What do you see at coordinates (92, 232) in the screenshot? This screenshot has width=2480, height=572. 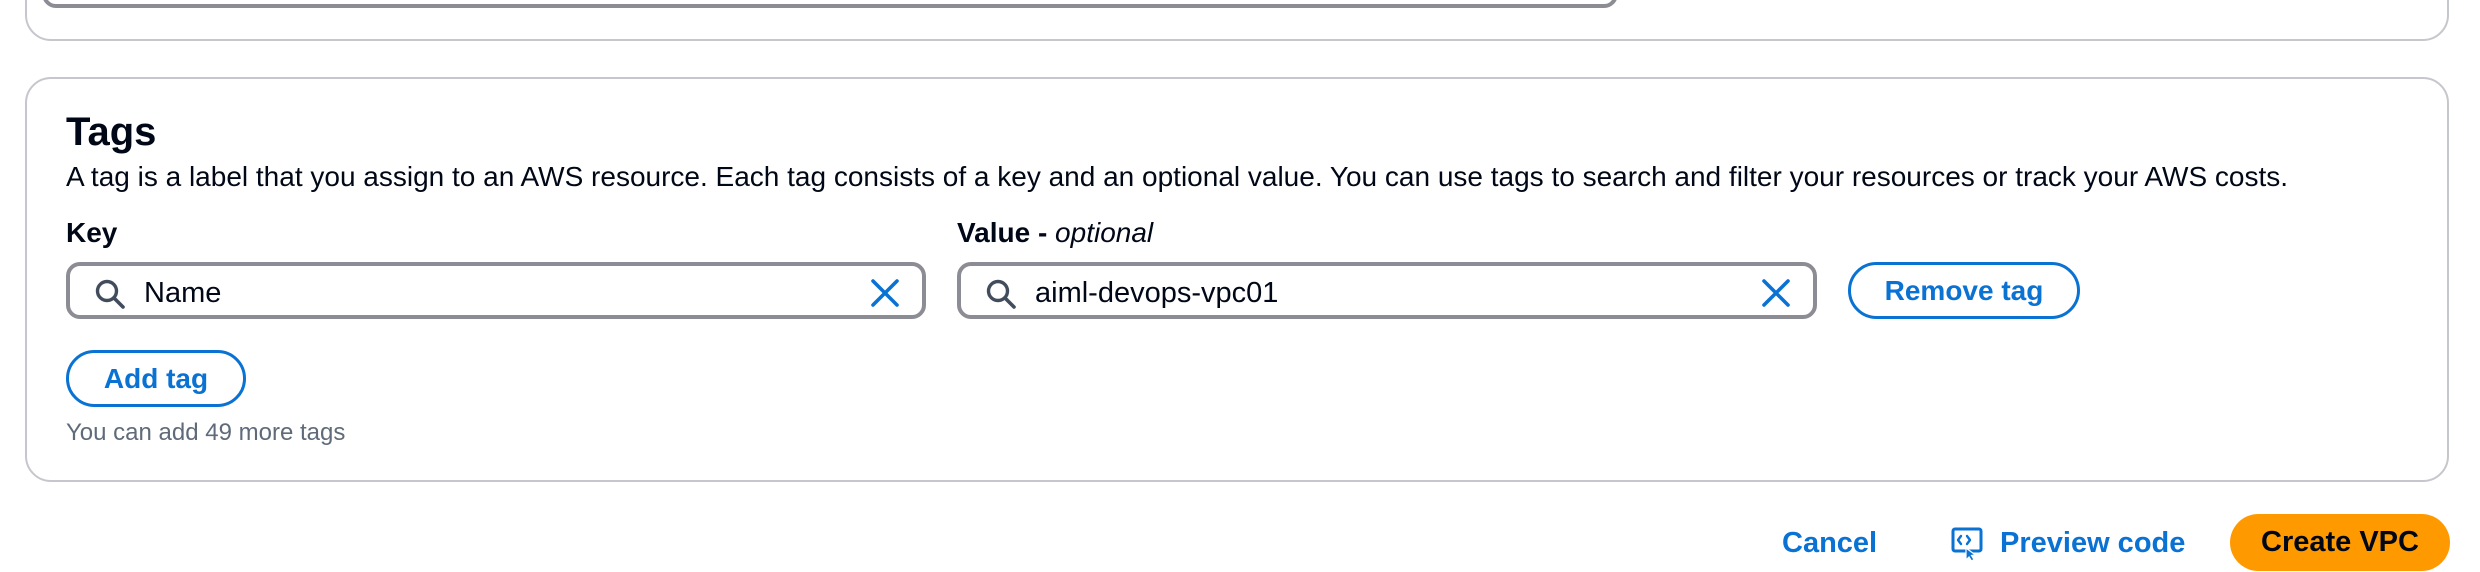 I see `key-label: Key` at bounding box center [92, 232].